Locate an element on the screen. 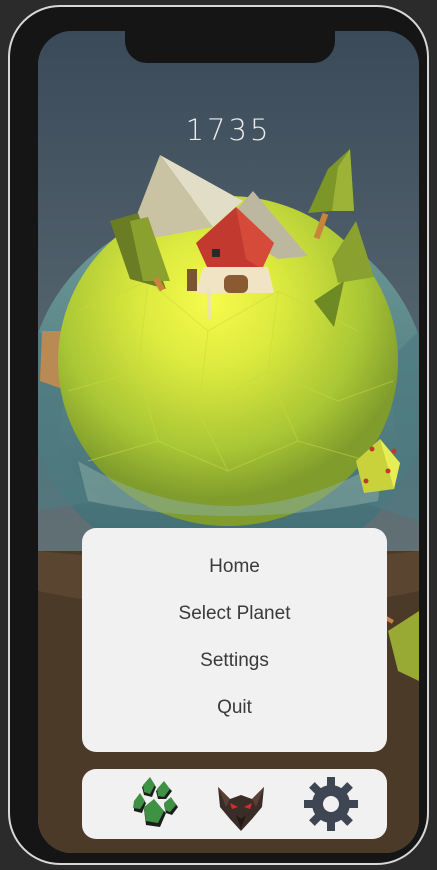 The height and width of the screenshot is (870, 437). wolf-button is located at coordinates (241, 804).